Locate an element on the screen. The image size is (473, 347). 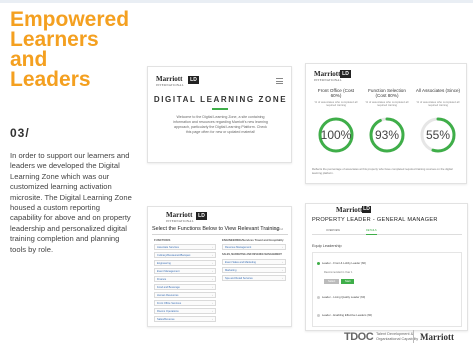
course-note: Recommended in Year 1 is located at coordinates (338, 272).